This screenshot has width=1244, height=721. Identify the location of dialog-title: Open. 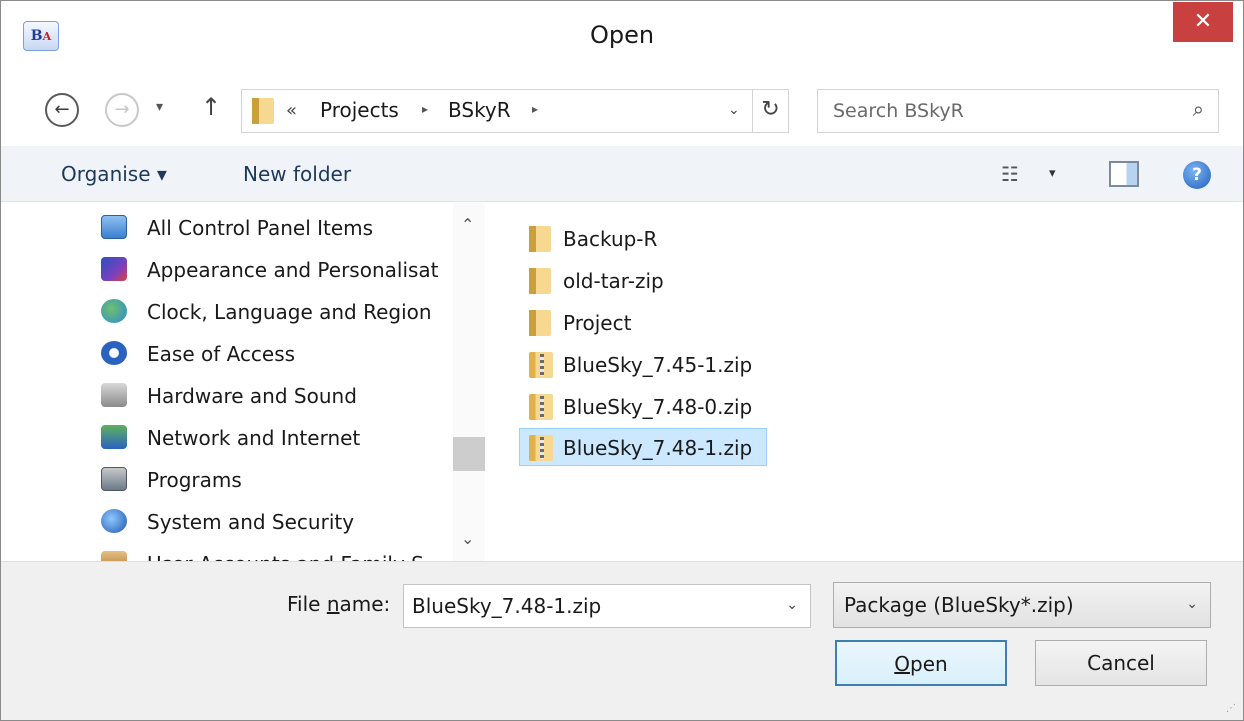
(622, 35).